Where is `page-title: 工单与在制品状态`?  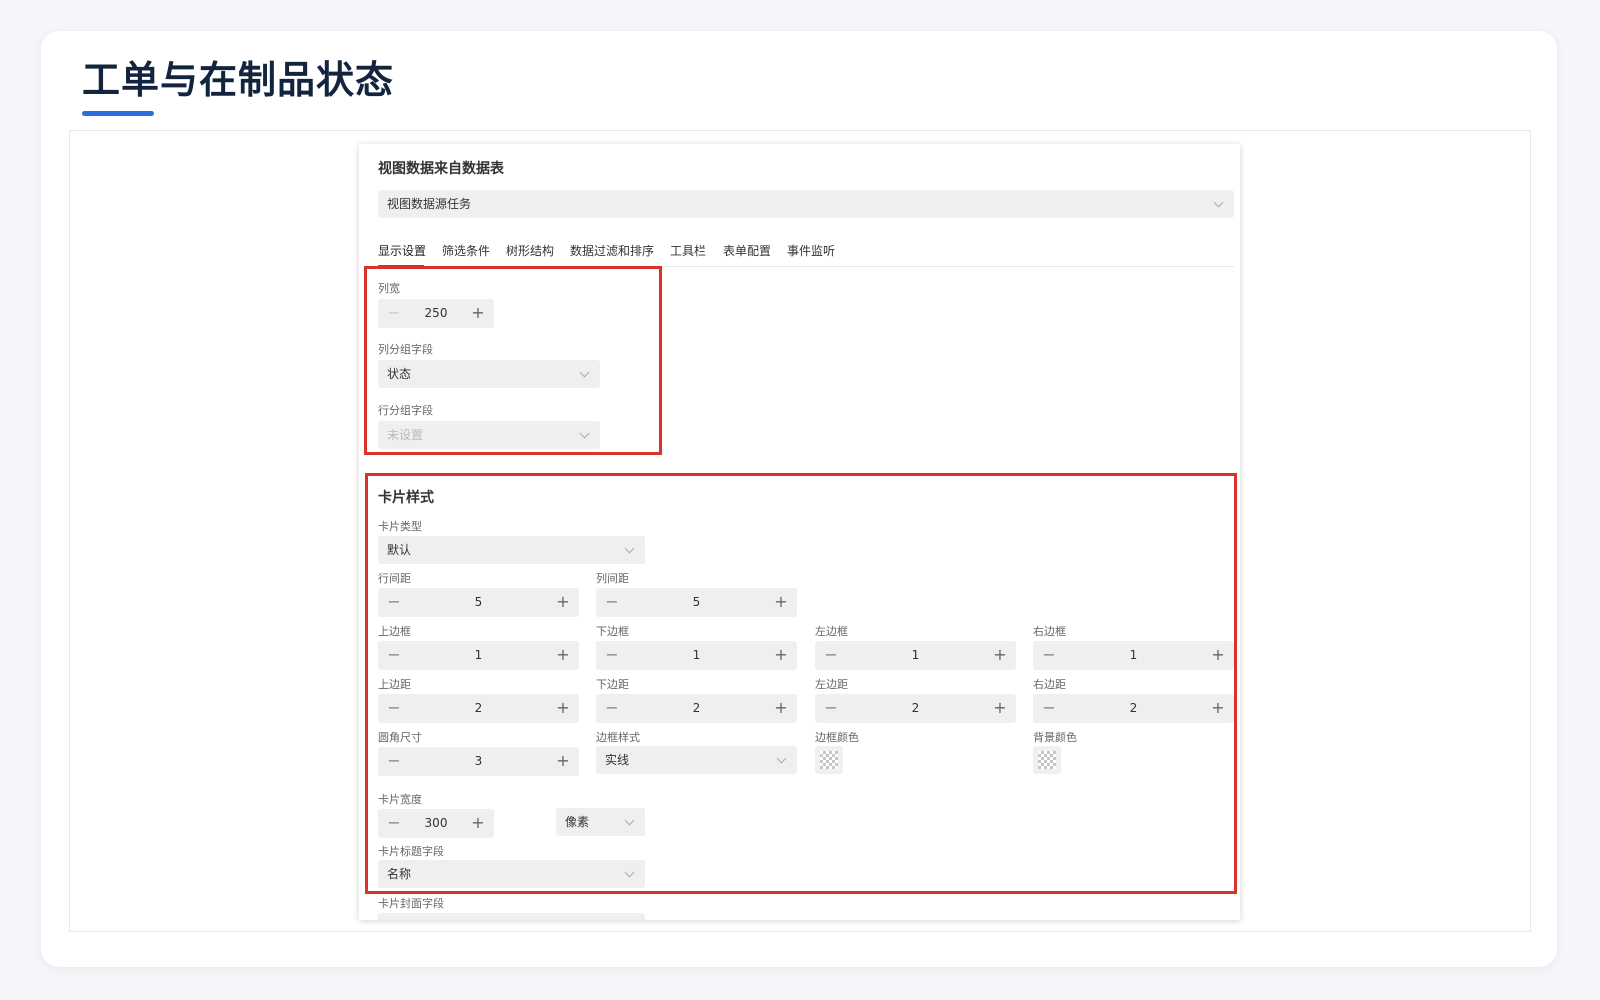
page-title: 工单与在制品状态 is located at coordinates (238, 80).